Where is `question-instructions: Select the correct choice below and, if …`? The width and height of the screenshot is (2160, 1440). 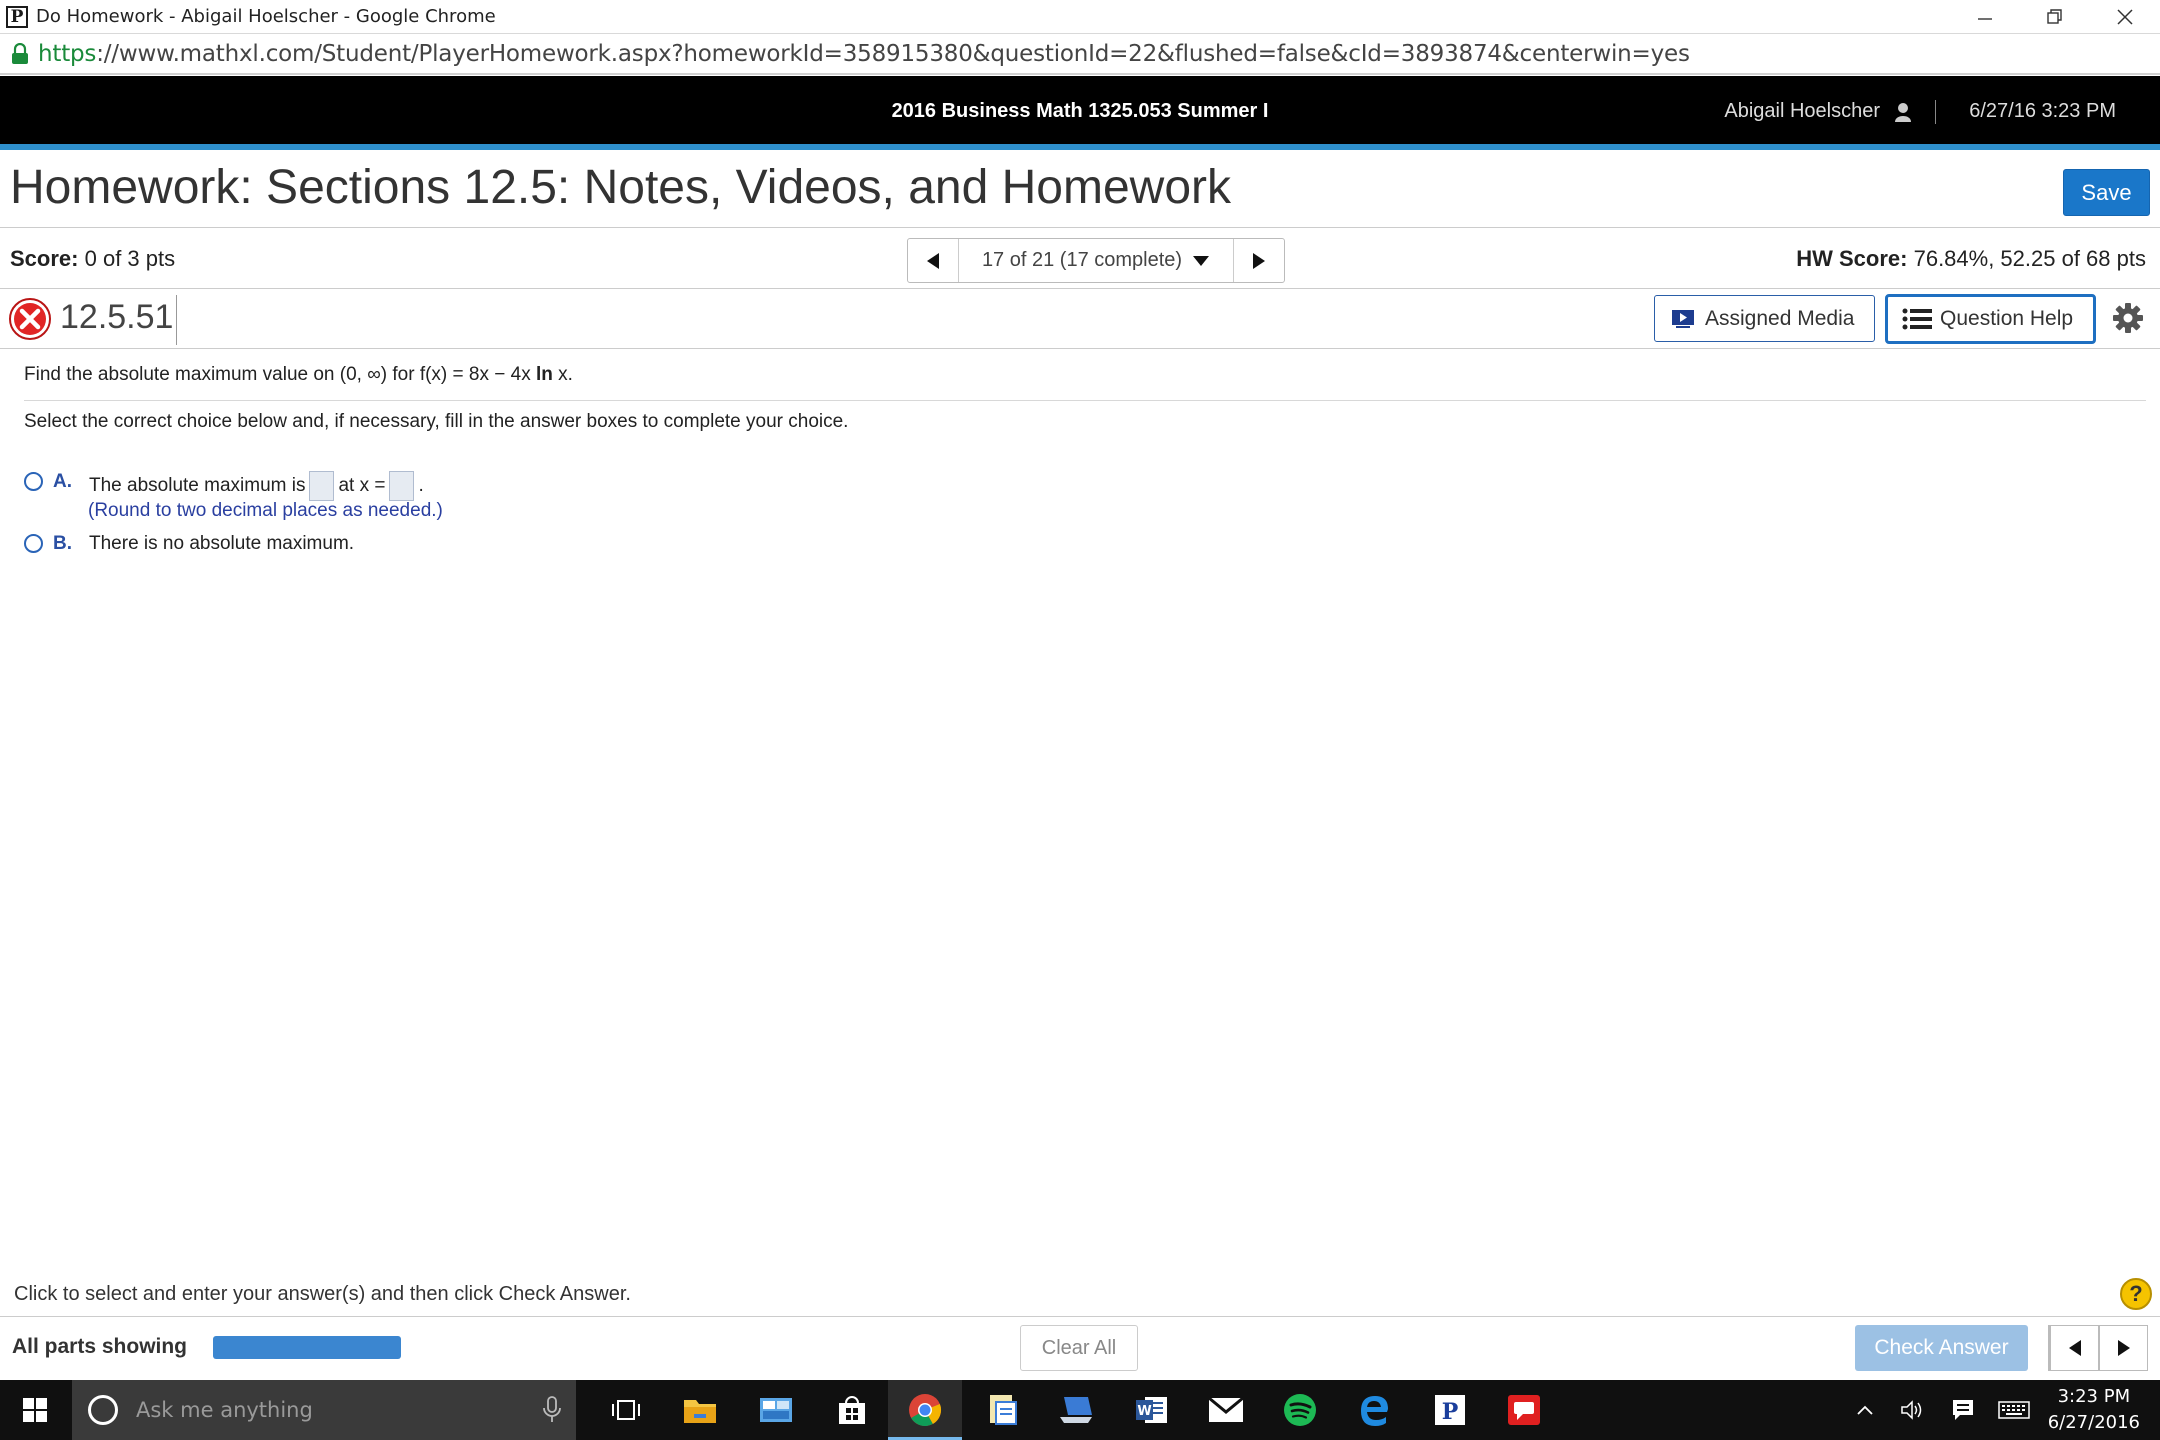 question-instructions: Select the correct choice below and, if … is located at coordinates (436, 421).